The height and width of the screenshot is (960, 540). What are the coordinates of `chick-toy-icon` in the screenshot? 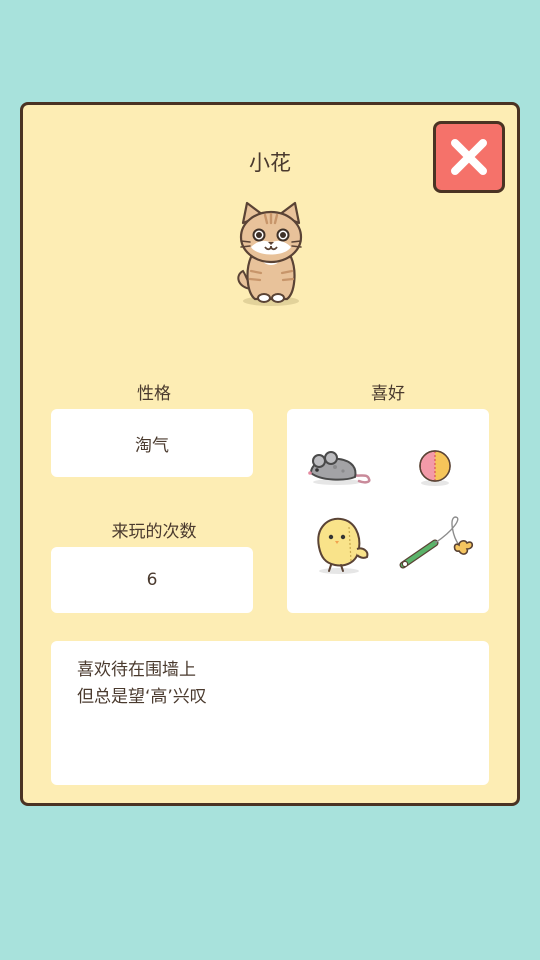 It's located at (343, 545).